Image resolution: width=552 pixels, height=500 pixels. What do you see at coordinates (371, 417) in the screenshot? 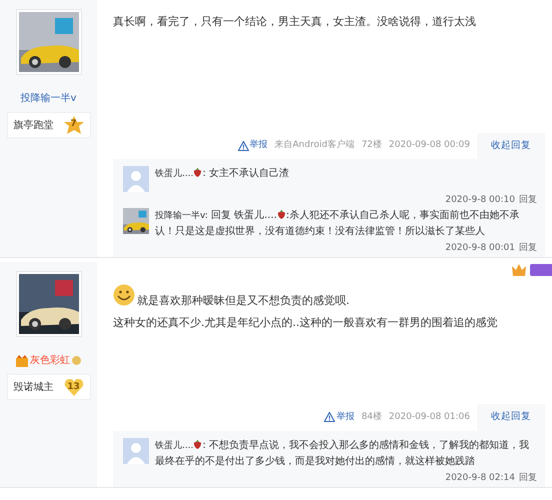
I see `floor-number: 84楼` at bounding box center [371, 417].